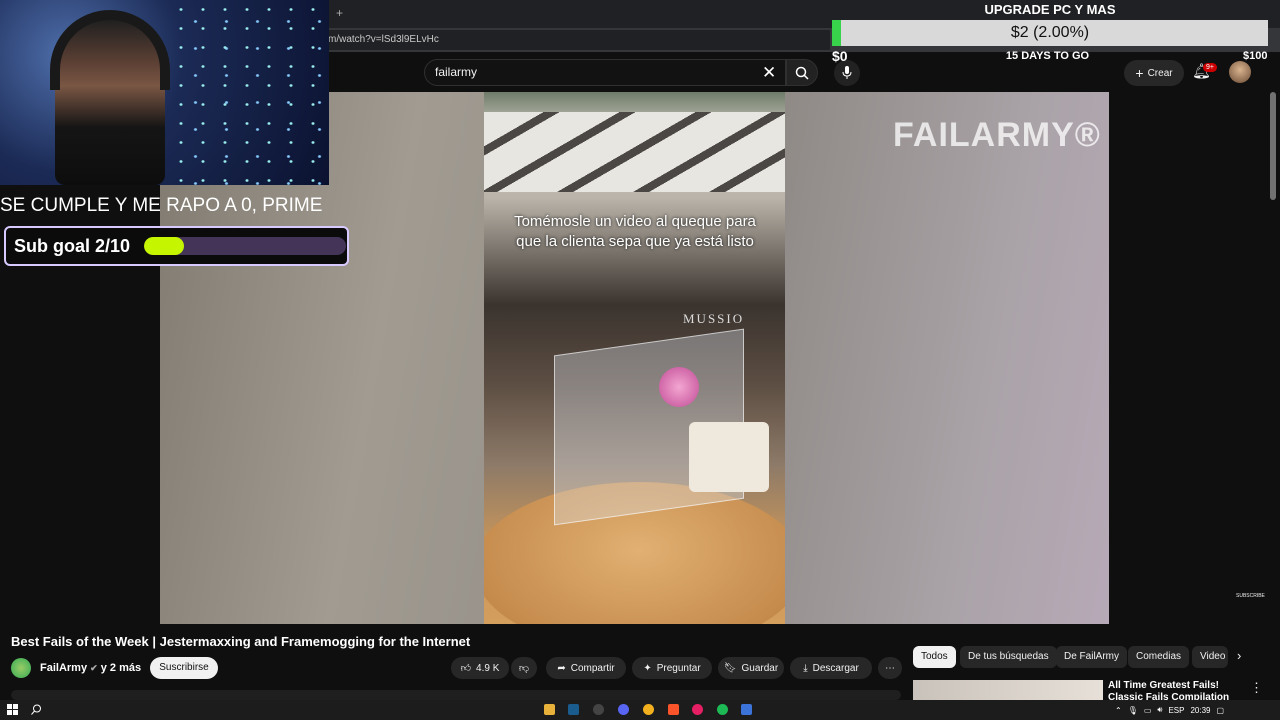 This screenshot has width=1280, height=720. Describe the element at coordinates (1221, 710) in the screenshot. I see `notification-center-icon: ▢` at that location.